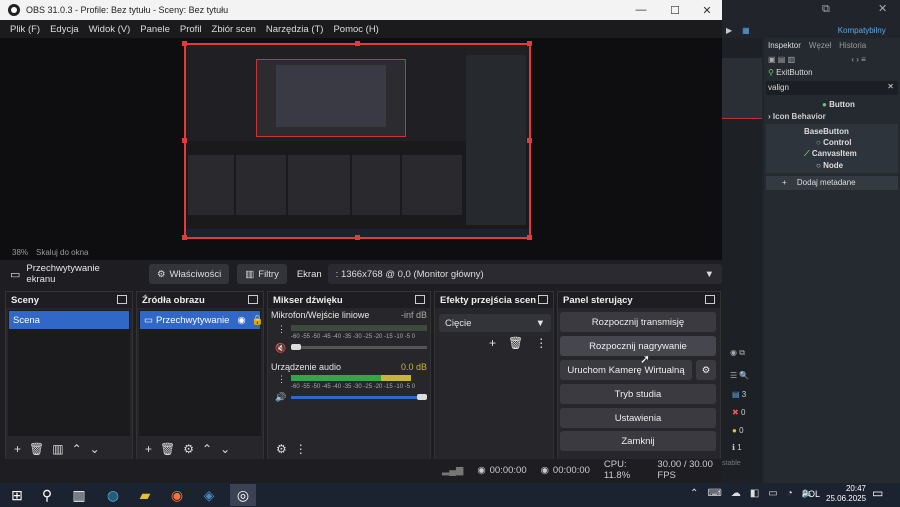  What do you see at coordinates (737, 353) in the screenshot?
I see `ops-icons: ◉ ⧉` at bounding box center [737, 353].